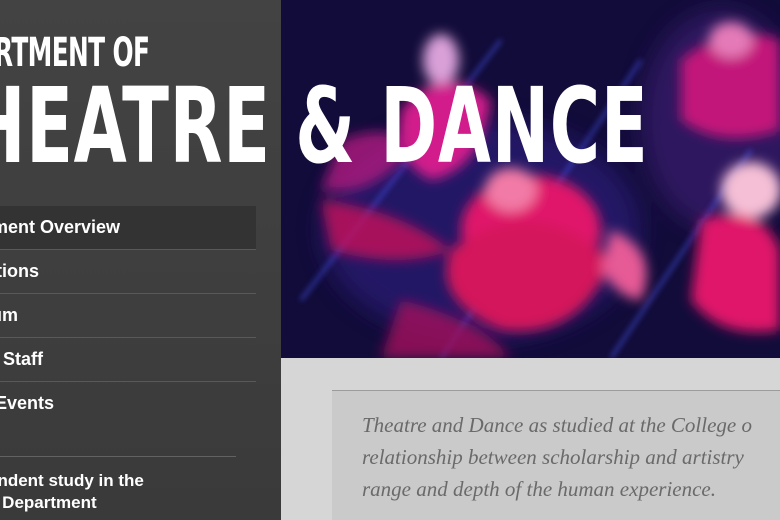 Image resolution: width=780 pixels, height=520 pixels. What do you see at coordinates (60, 227) in the screenshot?
I see `nav-item-label: tment Overview` at bounding box center [60, 227].